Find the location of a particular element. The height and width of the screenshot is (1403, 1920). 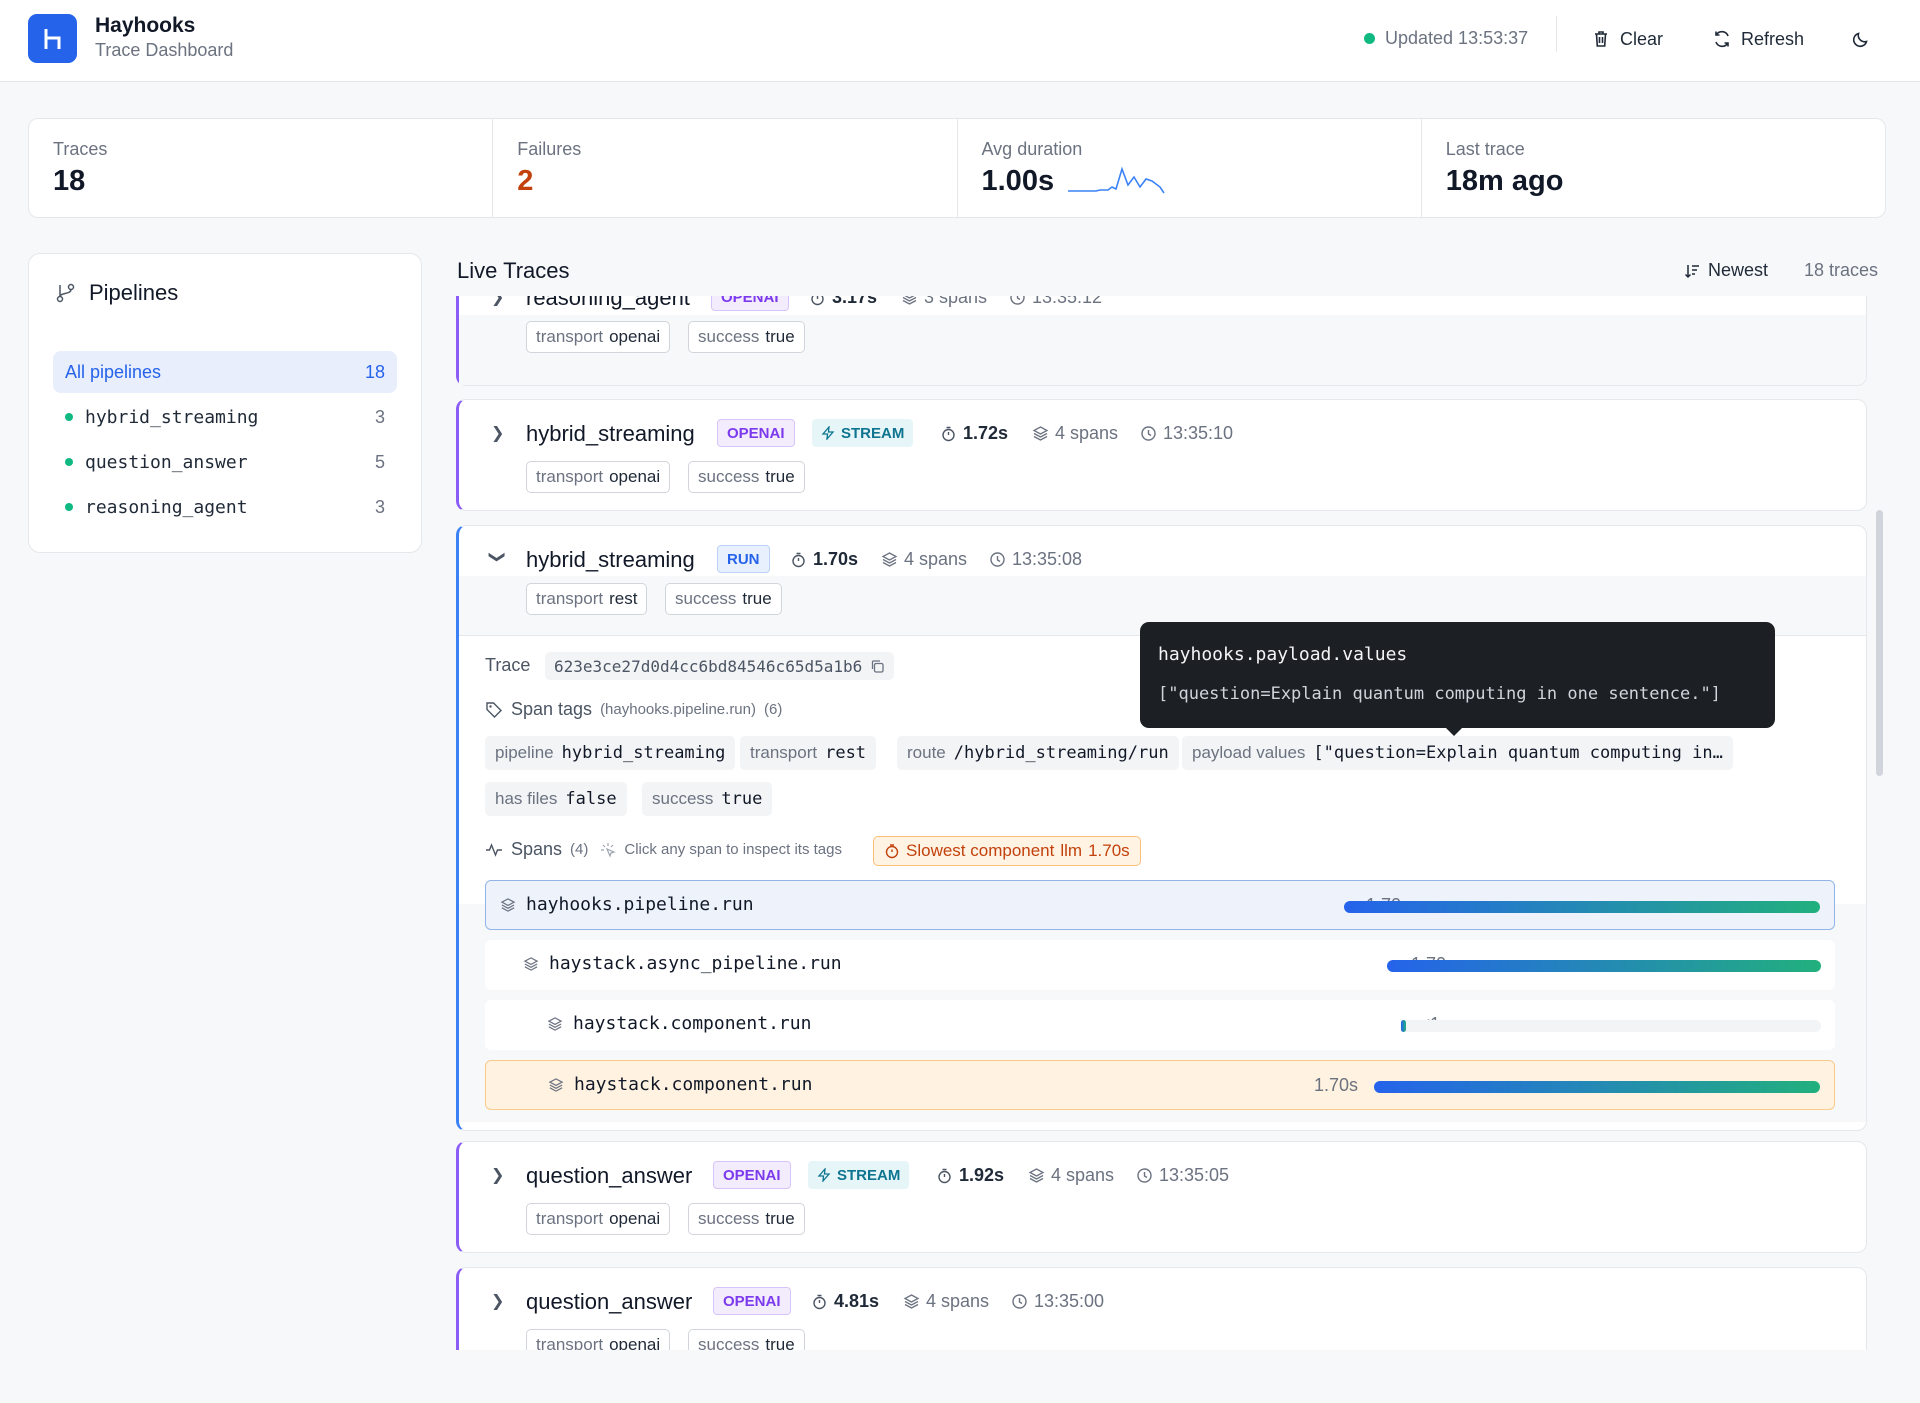

moon-icon is located at coordinates (1860, 40).